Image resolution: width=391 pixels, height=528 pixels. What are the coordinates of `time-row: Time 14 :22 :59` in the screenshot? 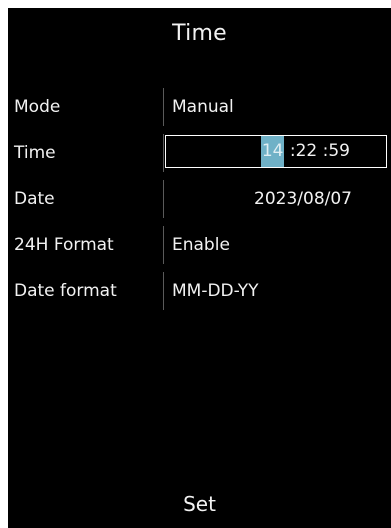 It's located at (199, 153).